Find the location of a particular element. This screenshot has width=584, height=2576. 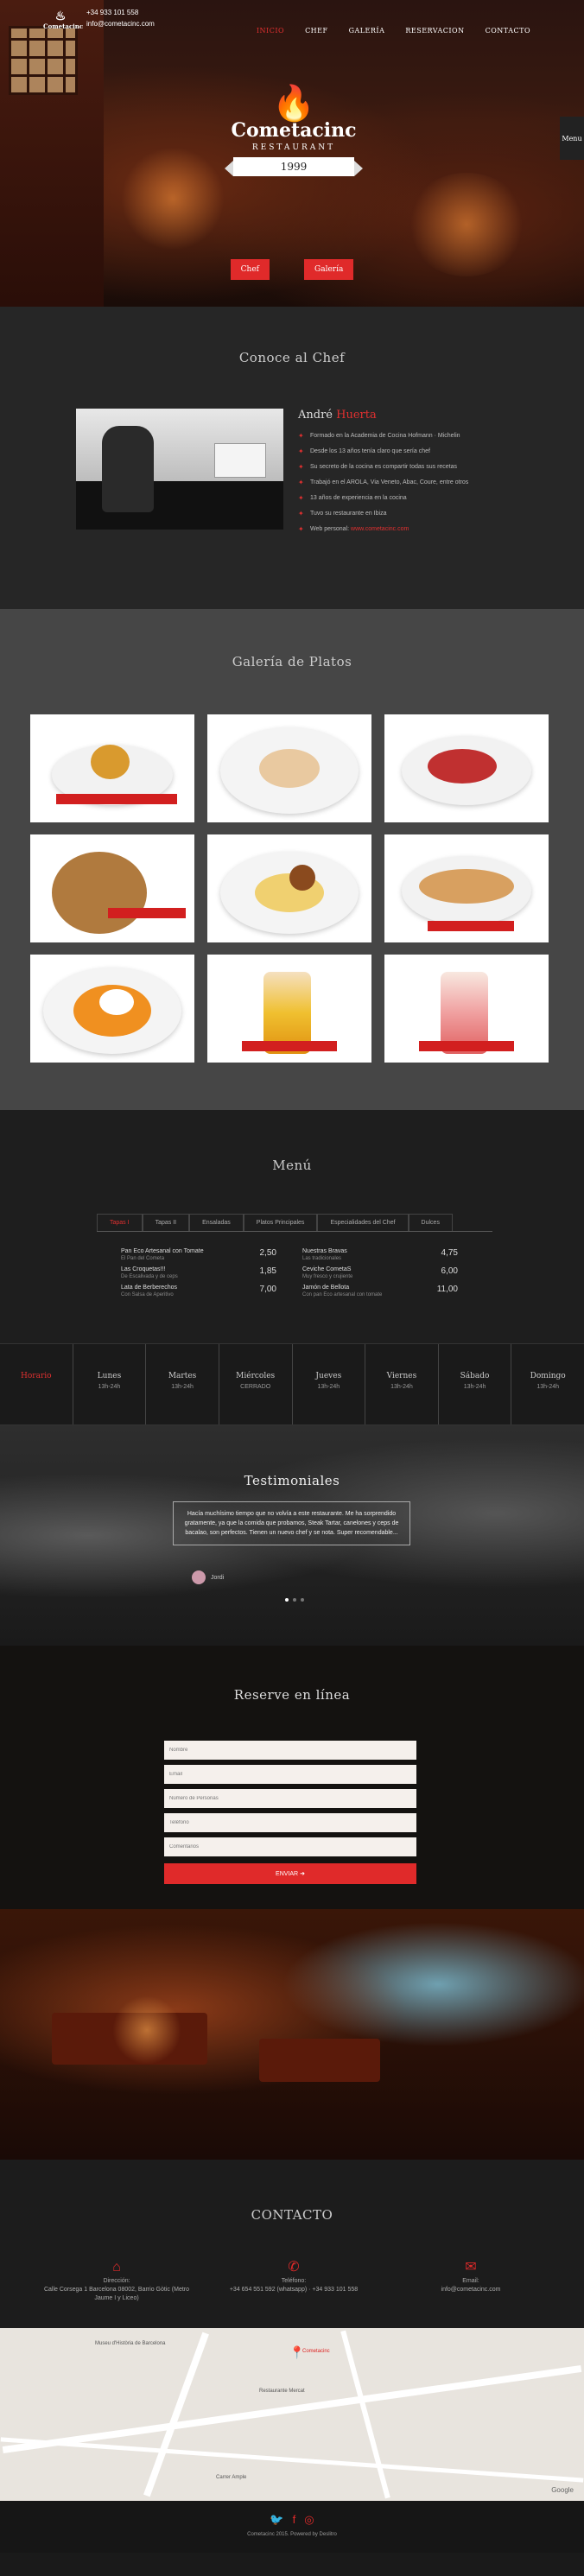

graduation-icon: ✦ is located at coordinates (301, 436).